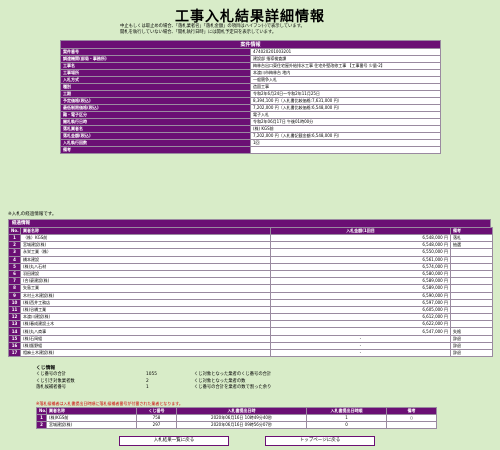 Image resolution: width=500 pixels, height=450 pixels. What do you see at coordinates (250, 288) in the screenshot?
I see `bid-row: 8 矢島工業 6,589,000 円` at bounding box center [250, 288].